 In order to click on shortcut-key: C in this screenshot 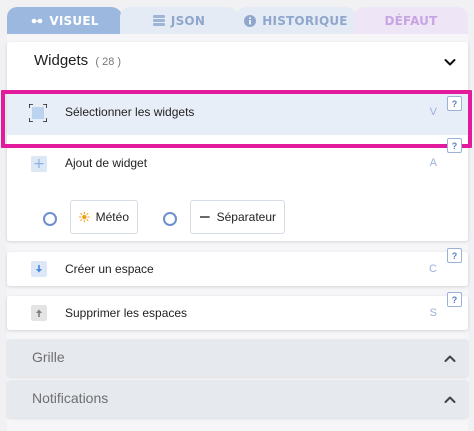, I will do `click(433, 269)`.